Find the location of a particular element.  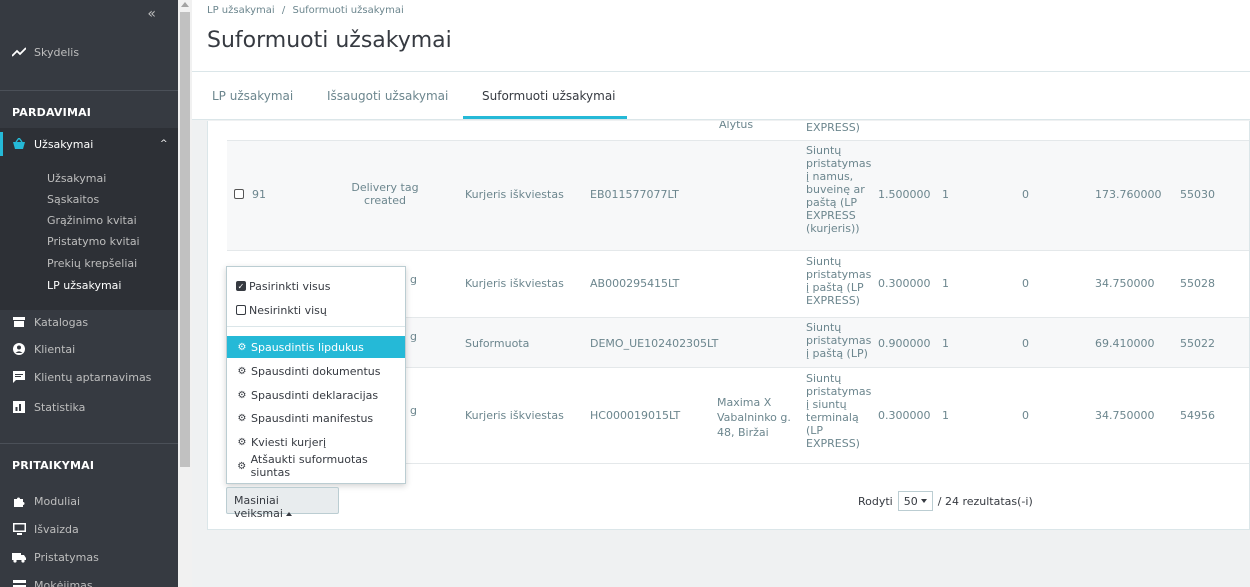

print-manifests-item: ⚙ Spausdinti manifestus is located at coordinates (316, 418).